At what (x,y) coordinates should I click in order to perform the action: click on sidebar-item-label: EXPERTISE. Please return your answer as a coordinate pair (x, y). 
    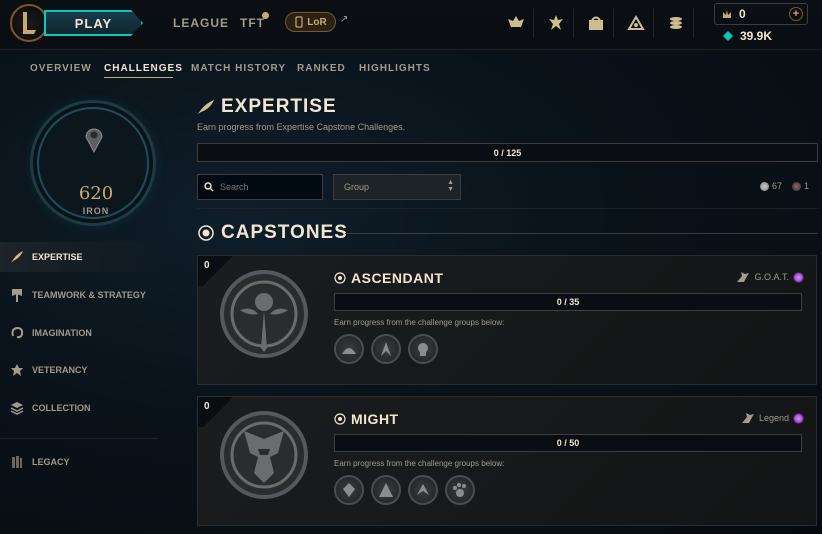
    Looking at the image, I should click on (57, 257).